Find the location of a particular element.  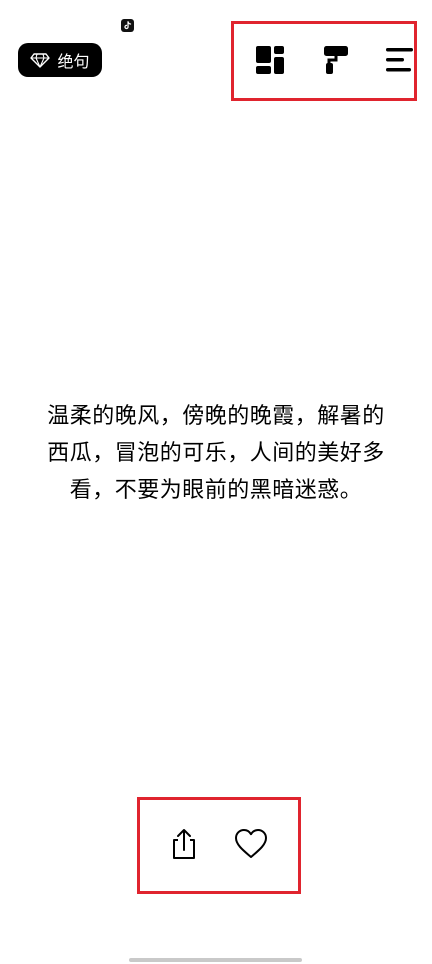

badge-label: 绝句 is located at coordinates (73, 61).